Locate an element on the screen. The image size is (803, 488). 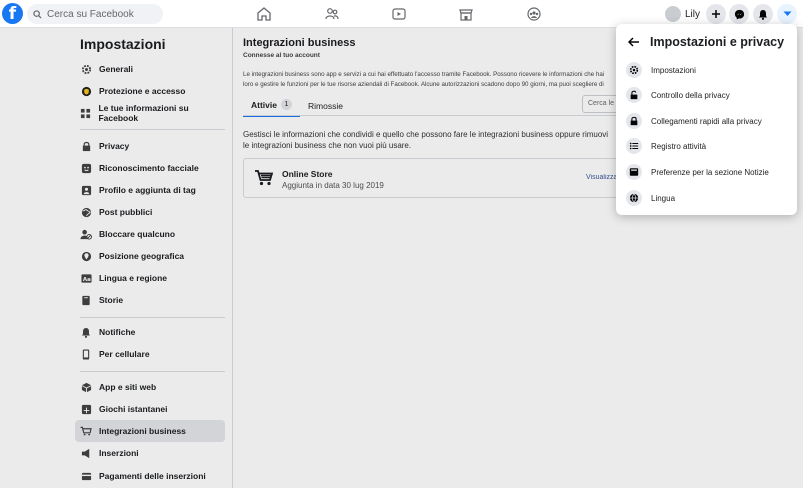
bell-icon is located at coordinates (86, 332).